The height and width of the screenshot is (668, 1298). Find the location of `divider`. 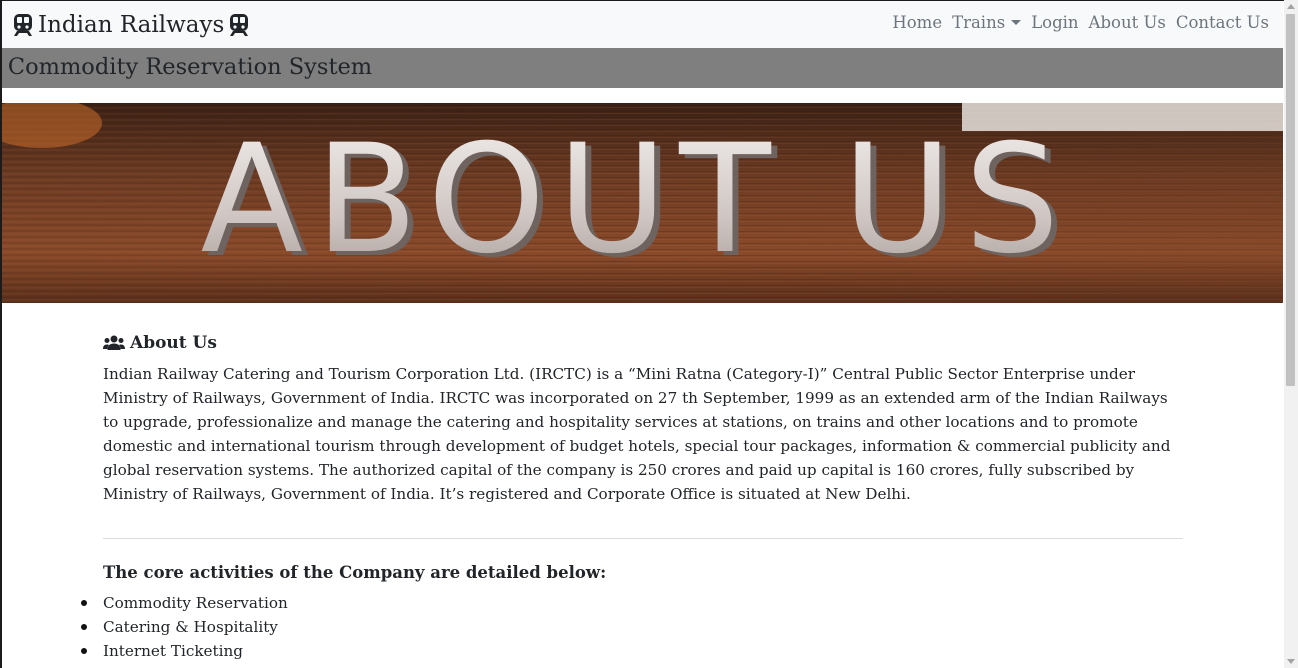

divider is located at coordinates (643, 538).